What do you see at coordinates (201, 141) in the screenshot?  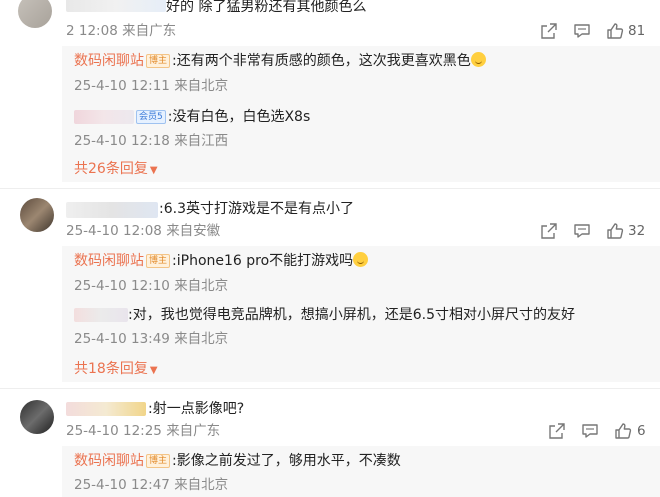 I see `reply-location: 来自江西` at bounding box center [201, 141].